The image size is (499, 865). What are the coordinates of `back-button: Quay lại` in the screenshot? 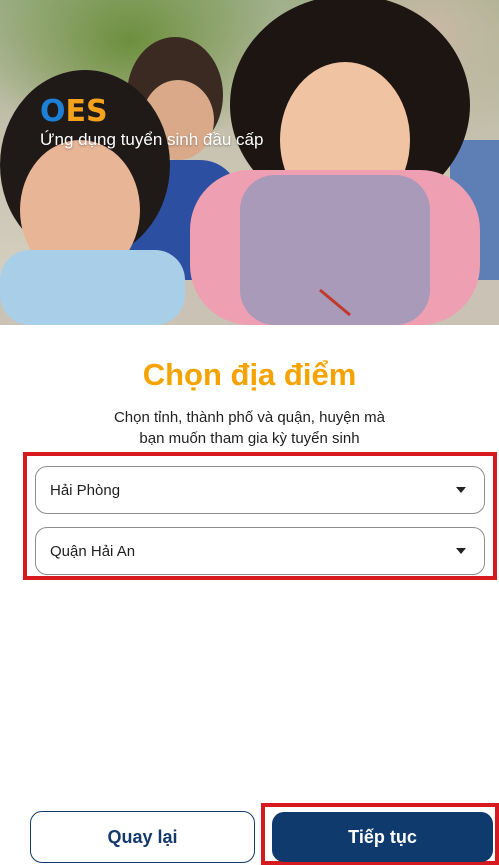 It's located at (142, 837).